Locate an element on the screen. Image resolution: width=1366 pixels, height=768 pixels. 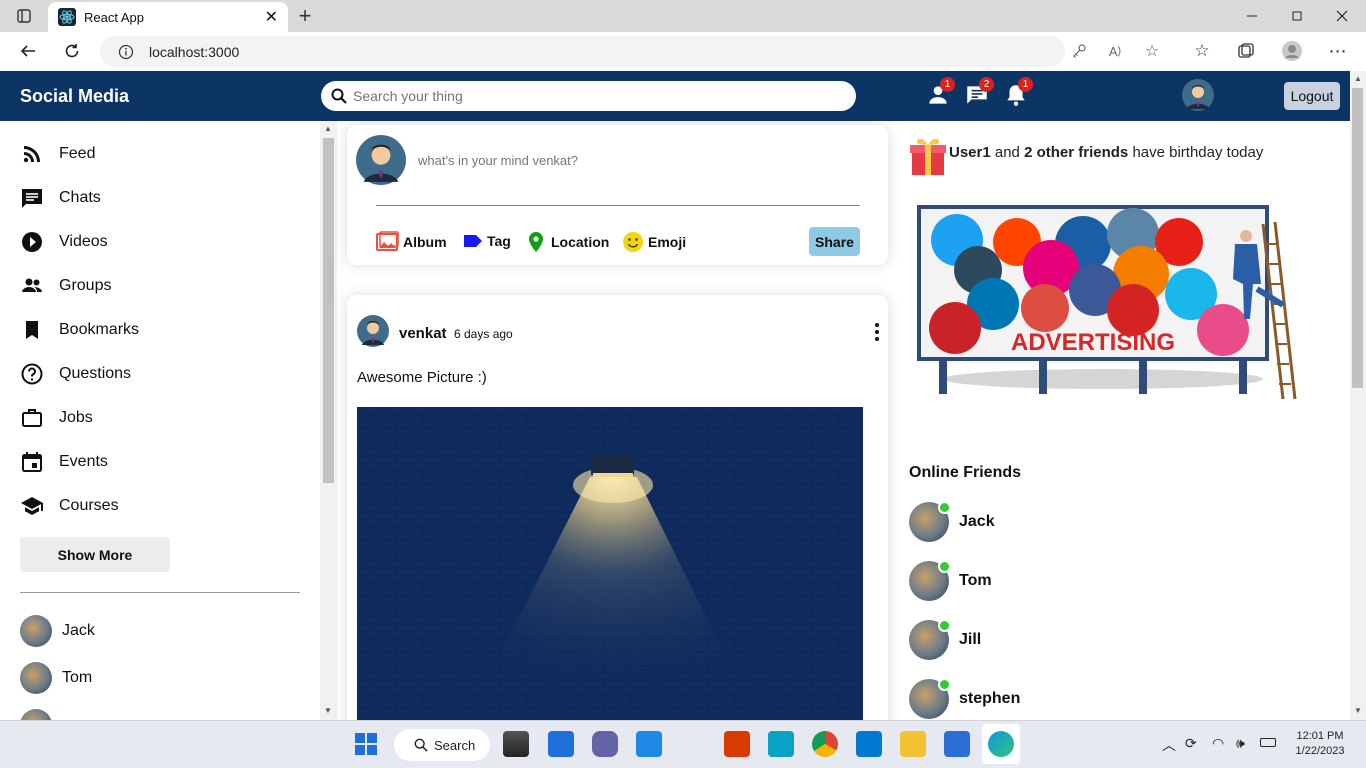
taskbar-search: Search is located at coordinates (442, 745).